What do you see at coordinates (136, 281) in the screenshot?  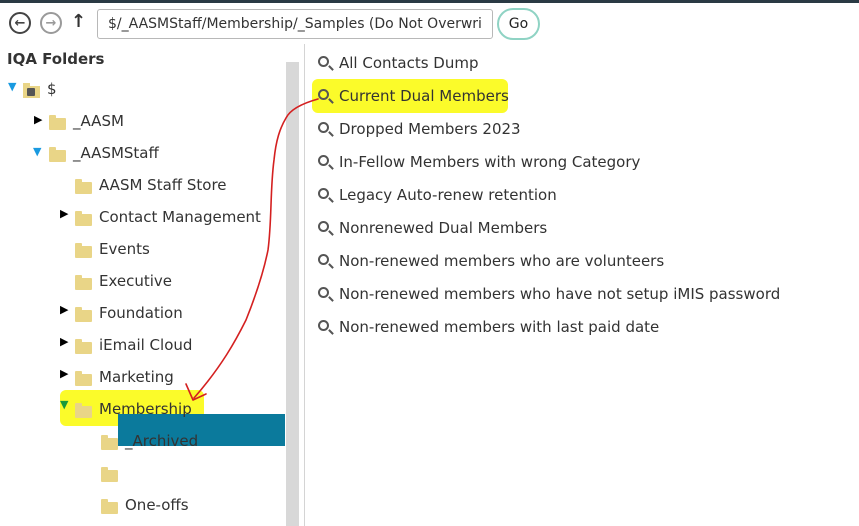 I see `tree-label: Executive` at bounding box center [136, 281].